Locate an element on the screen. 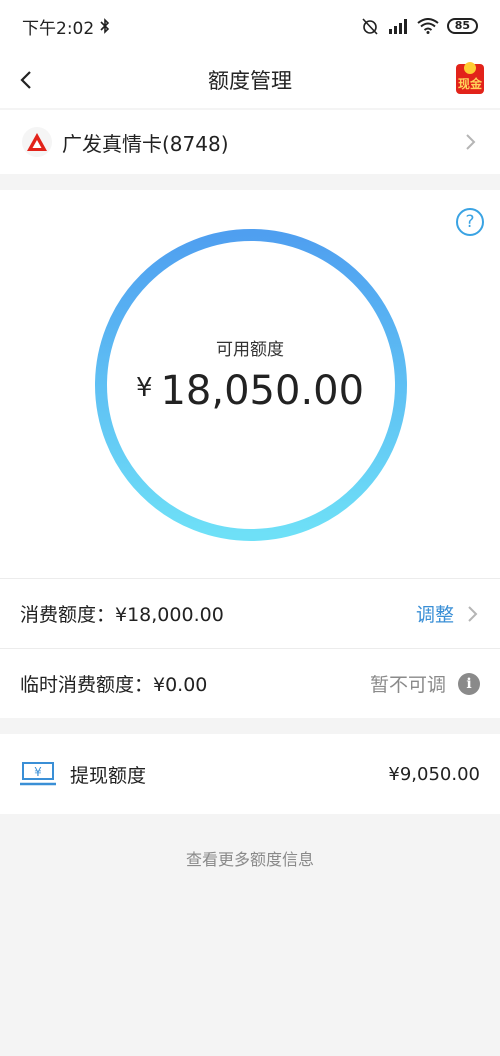 The width and height of the screenshot is (500, 1056). withdraw-limit-row: ¥ 提现额度 ¥9,050.00 is located at coordinates (250, 774).